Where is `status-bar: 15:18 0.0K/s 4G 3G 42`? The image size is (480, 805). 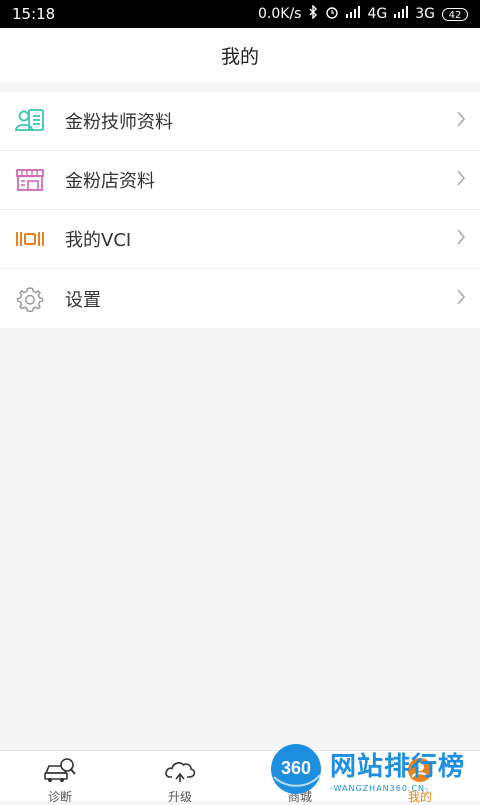
status-bar: 15:18 0.0K/s 4G 3G 42 is located at coordinates (240, 14).